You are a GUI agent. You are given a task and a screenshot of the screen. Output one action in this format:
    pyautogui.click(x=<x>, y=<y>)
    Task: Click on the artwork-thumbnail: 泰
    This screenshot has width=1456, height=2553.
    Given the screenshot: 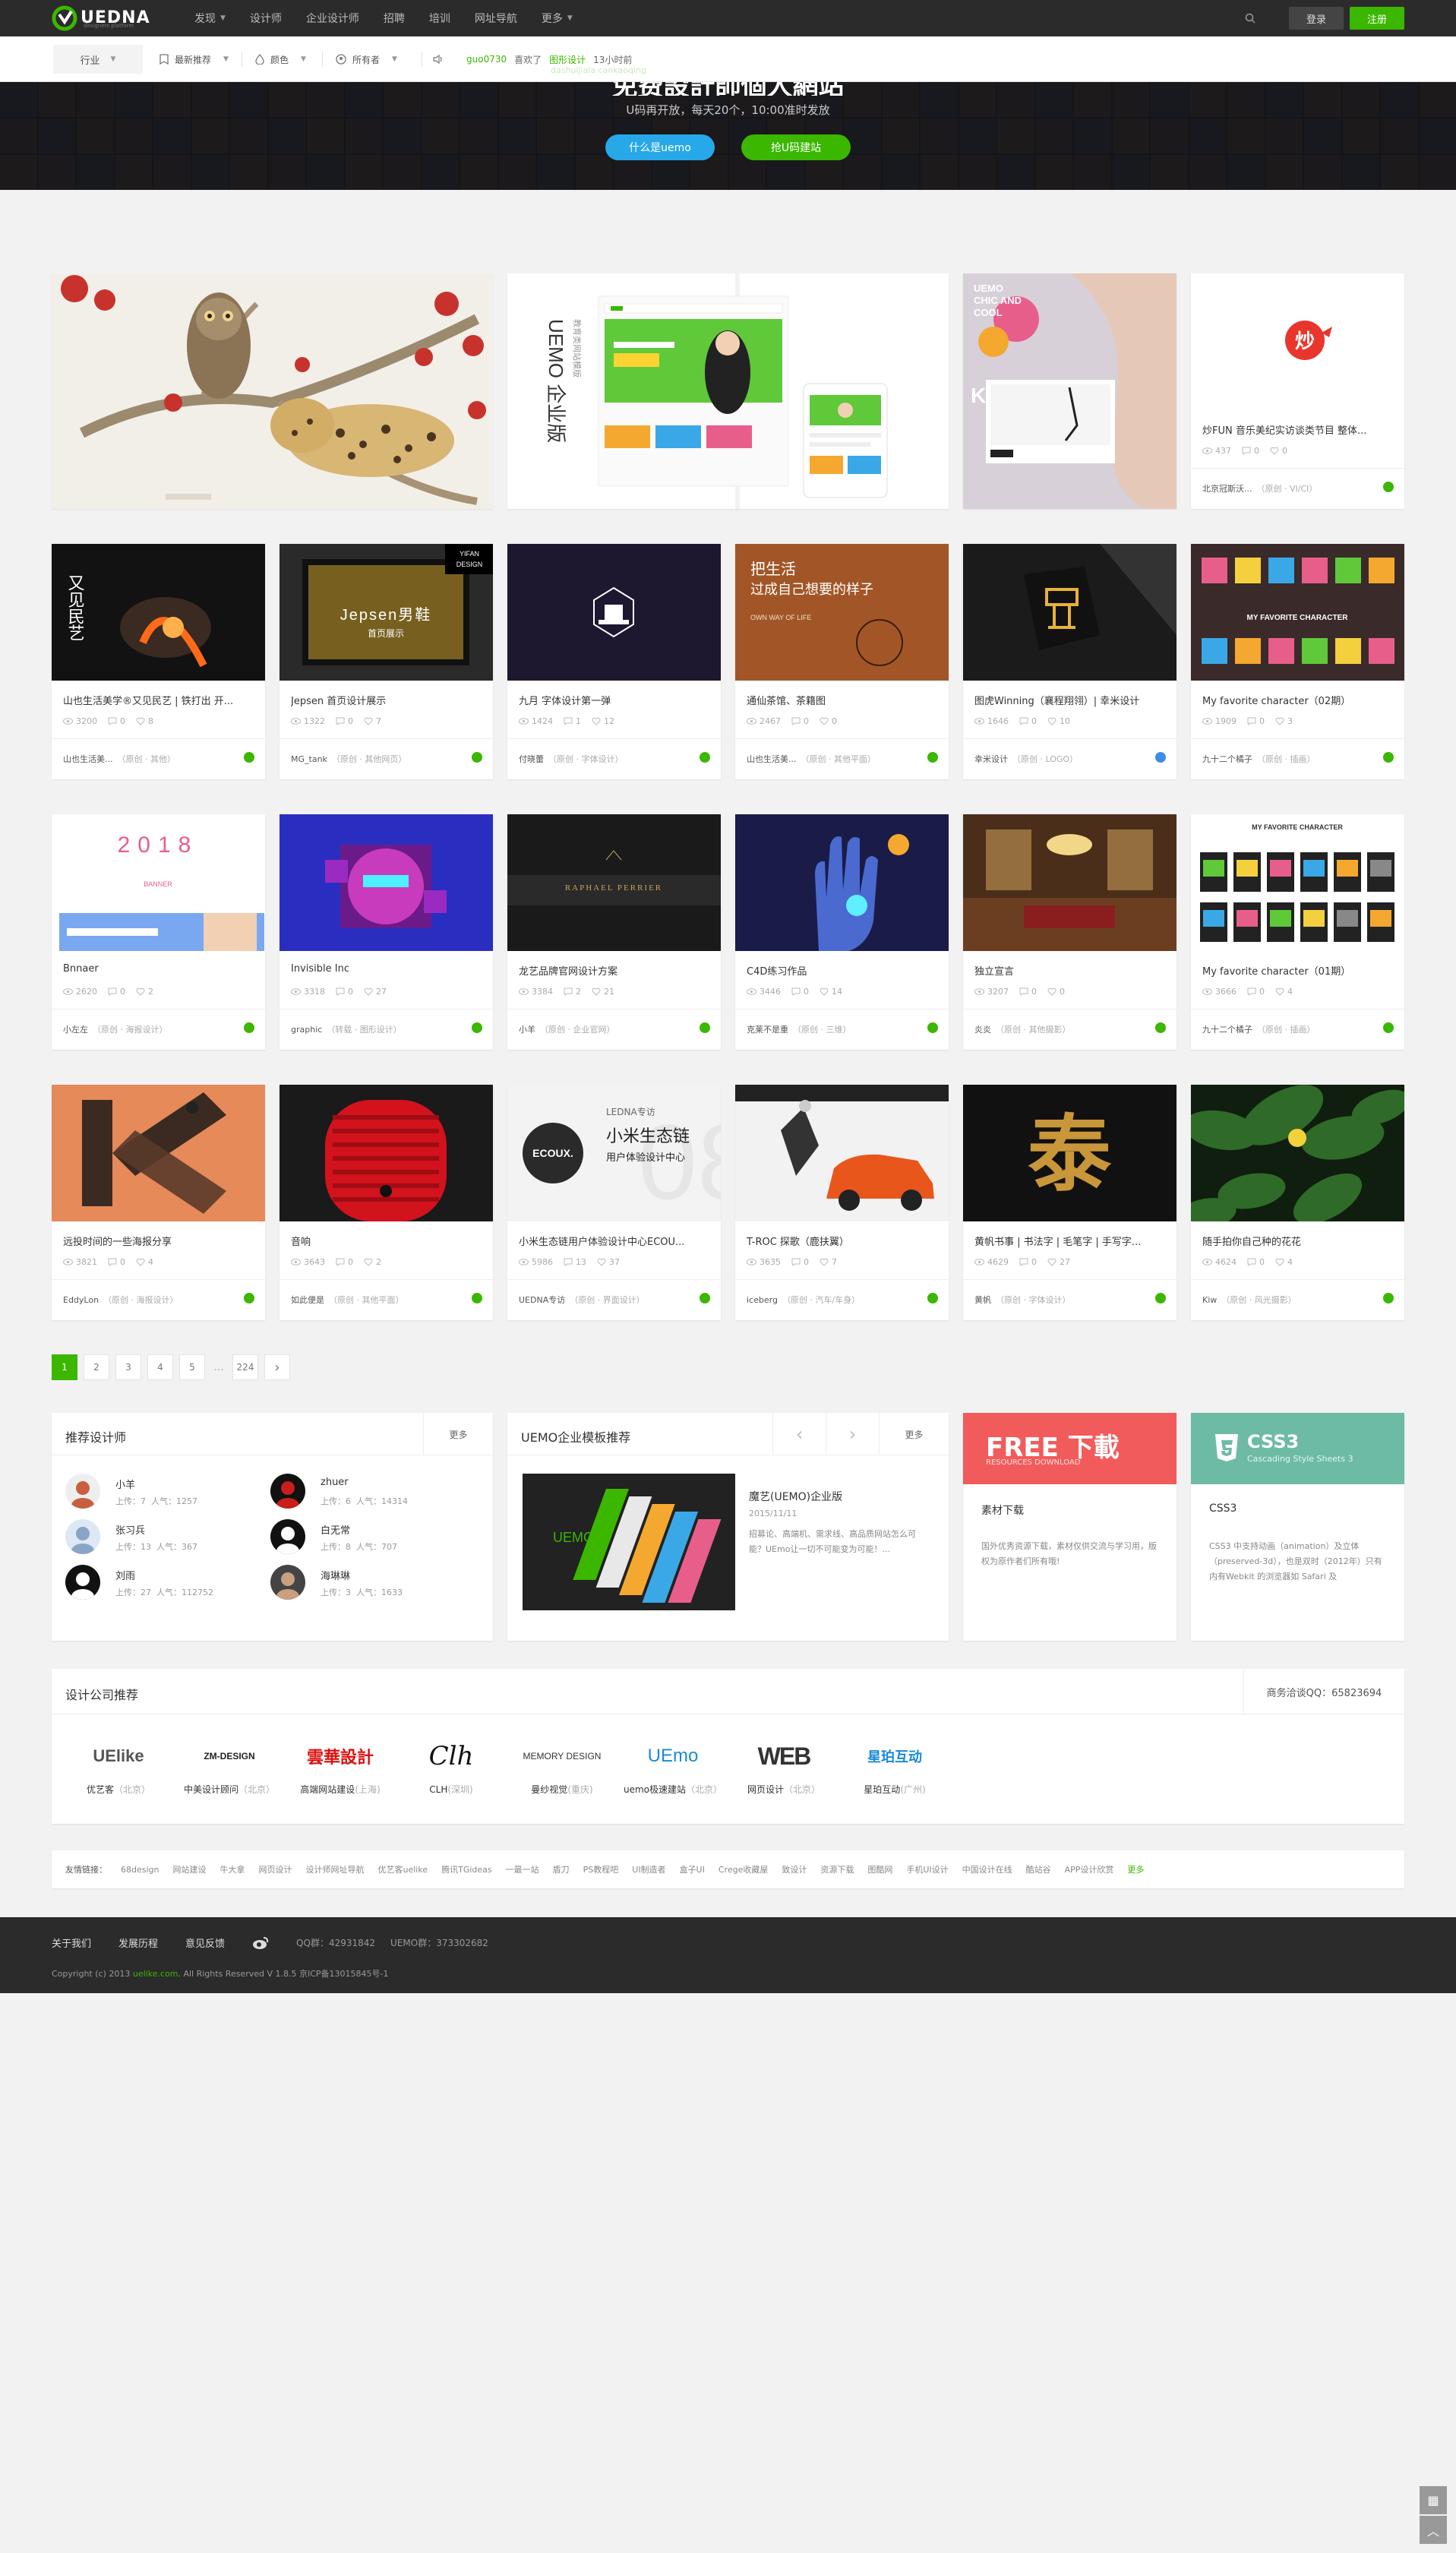 What is the action you would take?
    pyautogui.click(x=1069, y=1153)
    